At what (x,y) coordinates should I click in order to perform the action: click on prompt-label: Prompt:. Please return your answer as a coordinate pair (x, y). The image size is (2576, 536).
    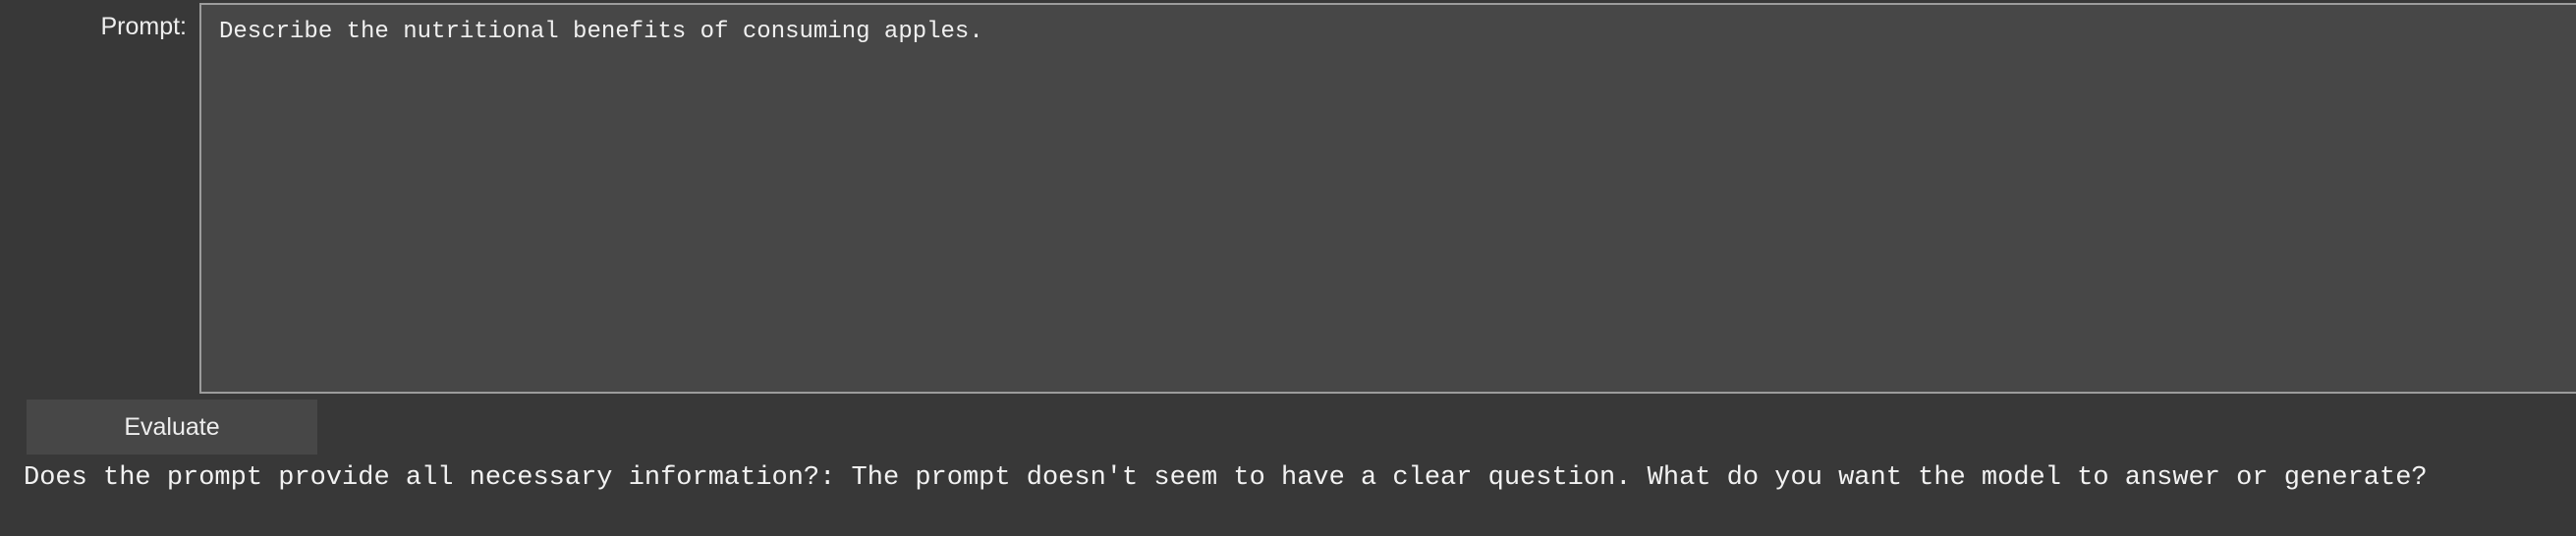
    Looking at the image, I should click on (143, 26).